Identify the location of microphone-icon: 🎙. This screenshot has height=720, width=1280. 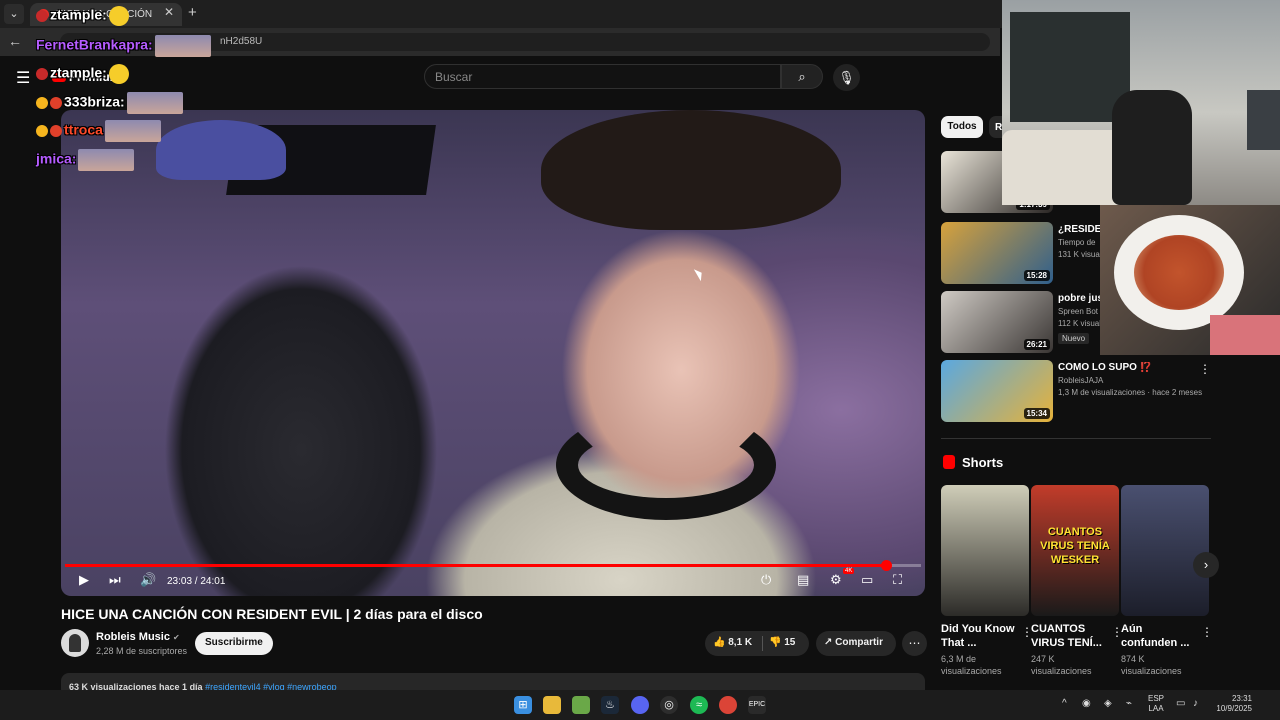
(846, 77).